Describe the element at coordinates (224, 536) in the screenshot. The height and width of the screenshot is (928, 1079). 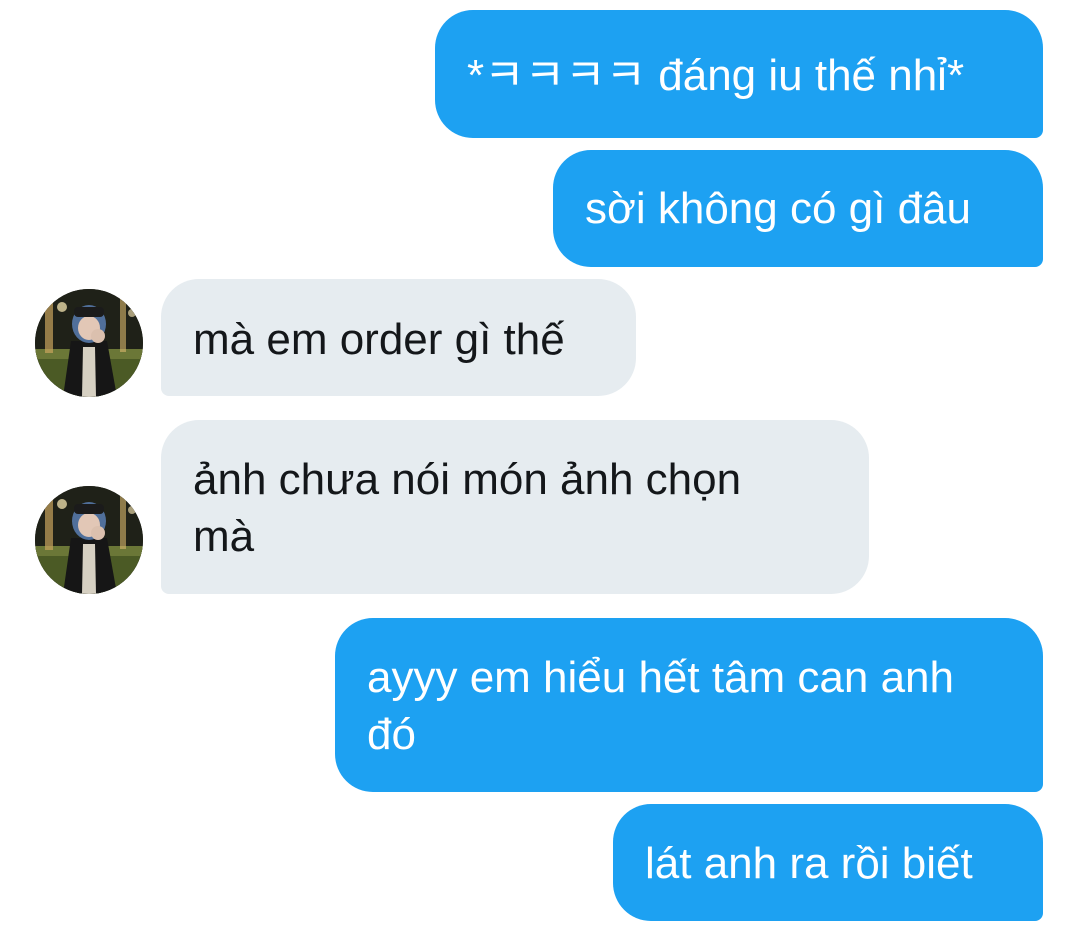
I see `message-text-line: mà` at that location.